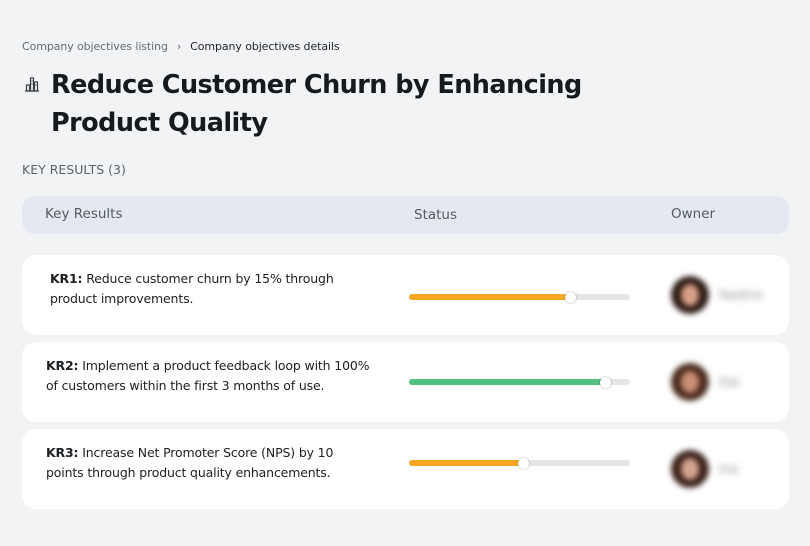  I want to click on breadcrumb-current: Company objectives details, so click(265, 46).